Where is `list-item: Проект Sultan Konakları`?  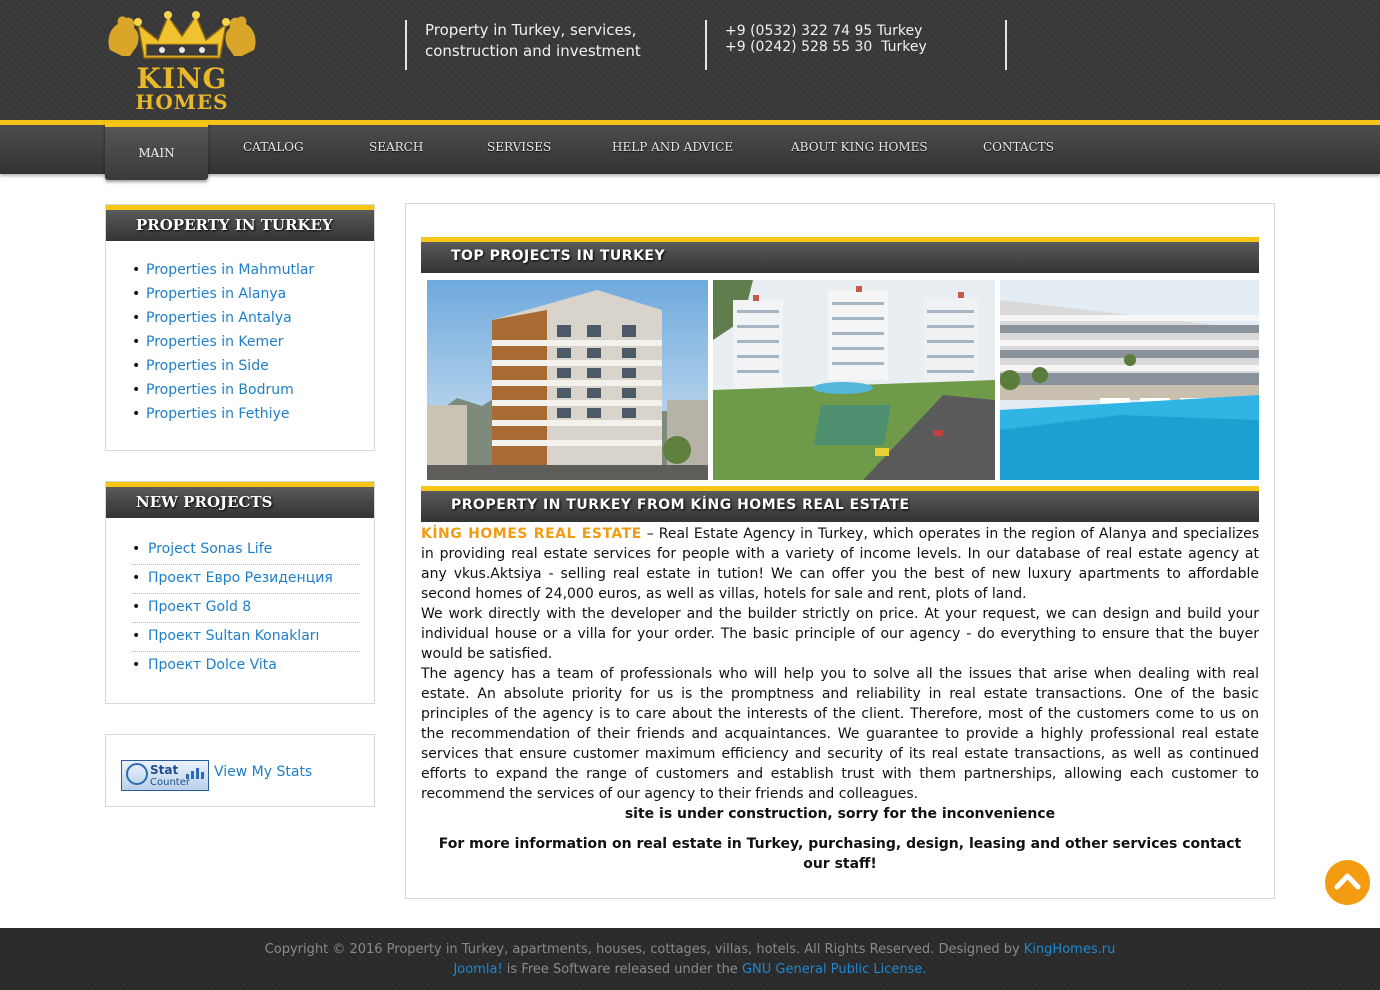
list-item: Проект Sultan Konakları is located at coordinates (246, 637).